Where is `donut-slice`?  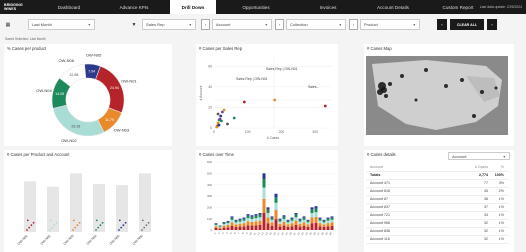
donut-slice is located at coordinates (78, 120).